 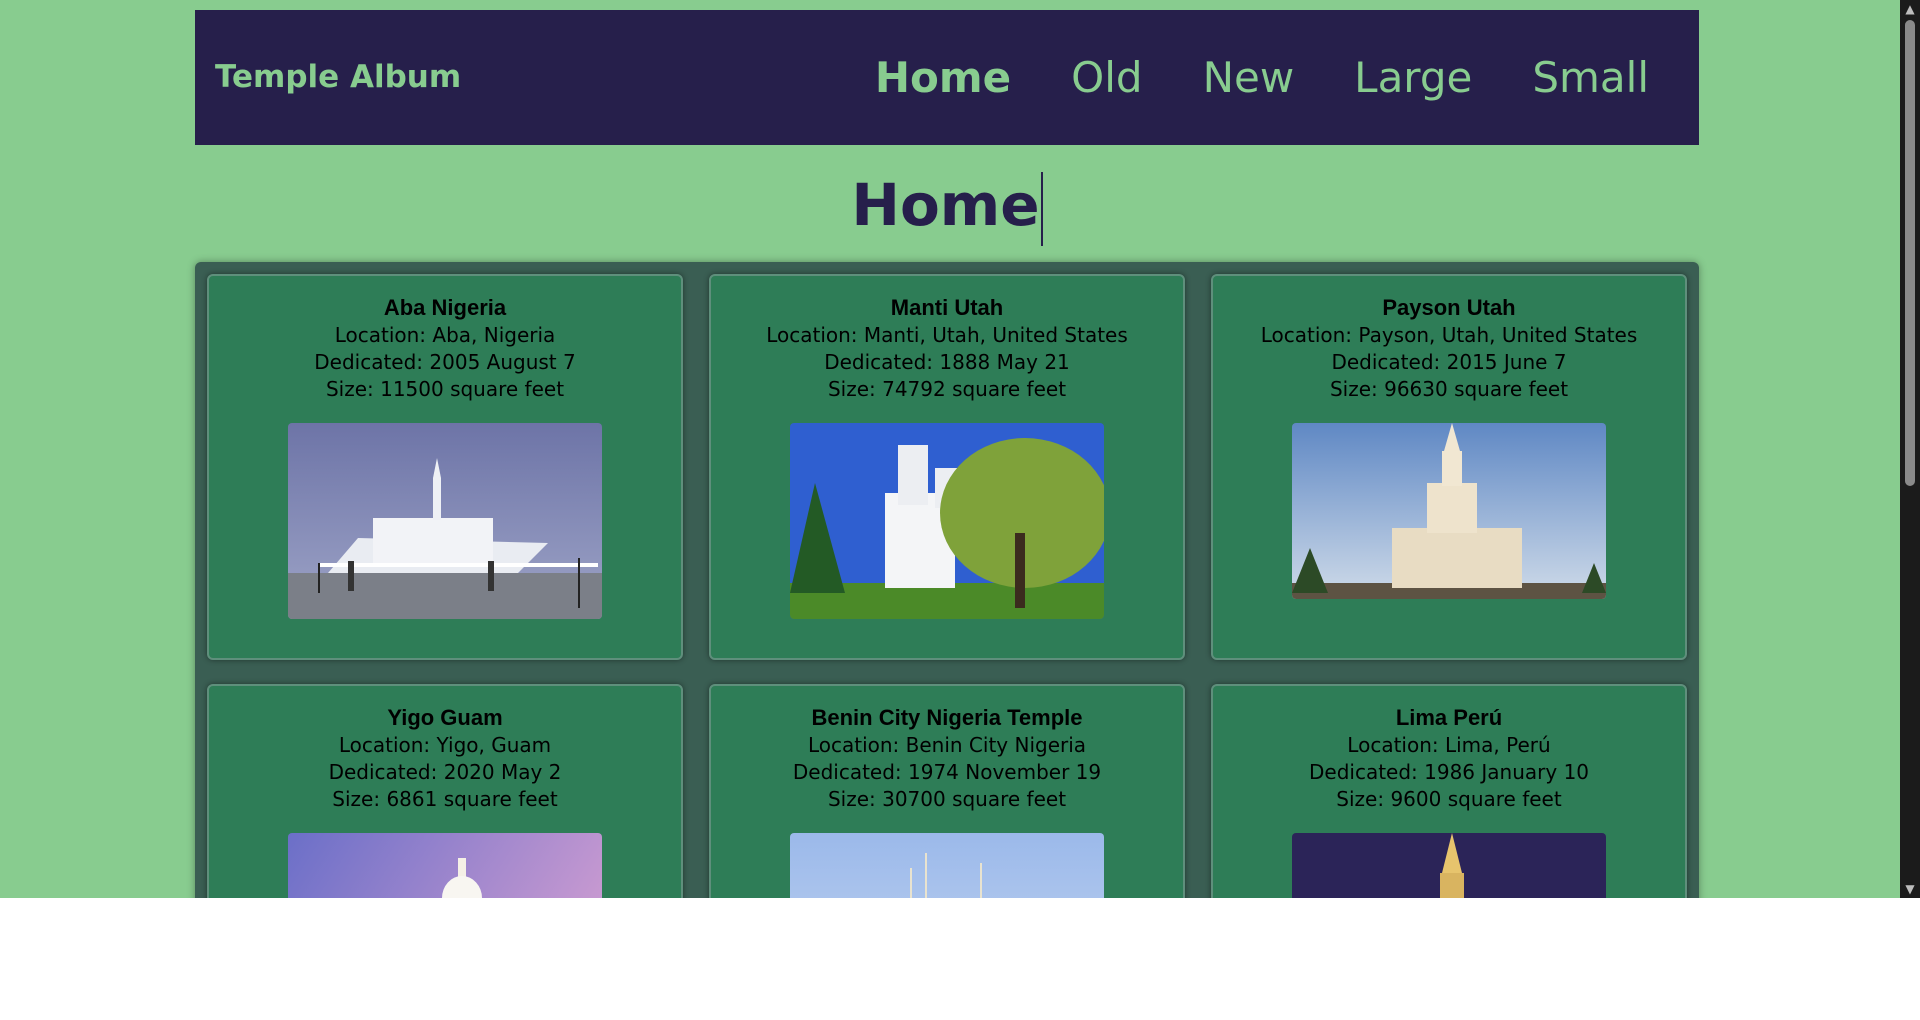 I want to click on scroll-down-arrow-icon: ▼, so click(x=1910, y=889).